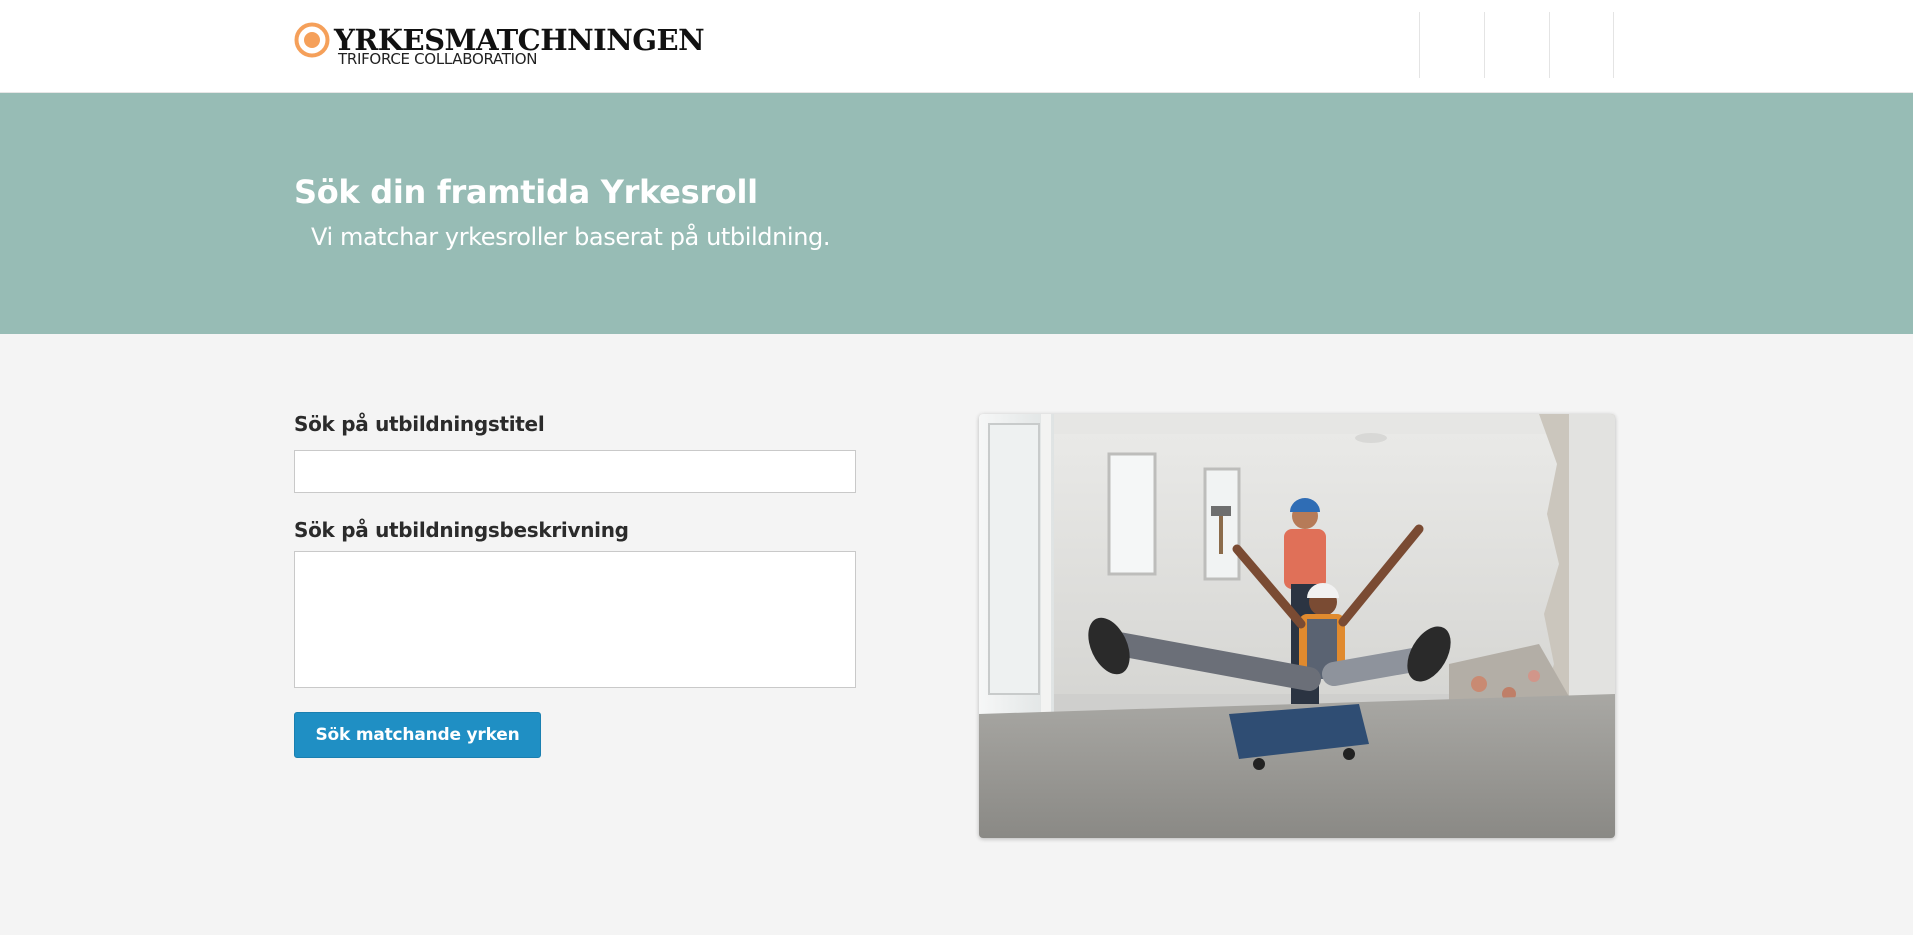 Image resolution: width=1913 pixels, height=935 pixels. Describe the element at coordinates (575, 471) in the screenshot. I see `education-title-input` at that location.